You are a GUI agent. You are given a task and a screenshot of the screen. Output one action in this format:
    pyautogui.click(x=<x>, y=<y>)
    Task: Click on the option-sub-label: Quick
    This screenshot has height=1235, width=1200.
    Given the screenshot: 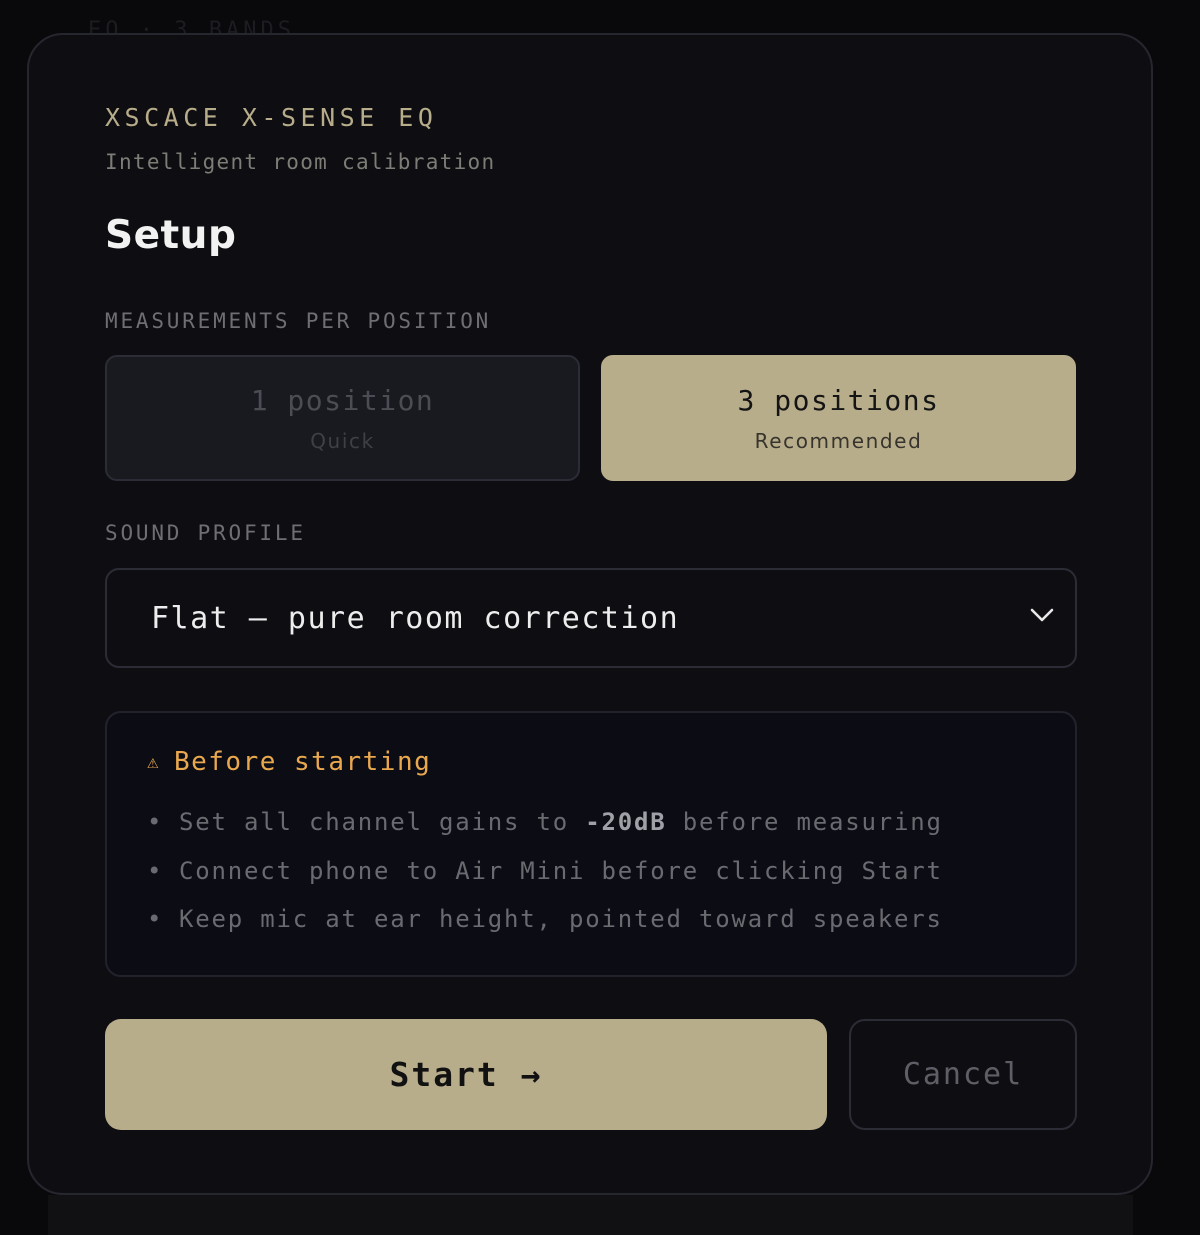 What is the action you would take?
    pyautogui.click(x=342, y=440)
    